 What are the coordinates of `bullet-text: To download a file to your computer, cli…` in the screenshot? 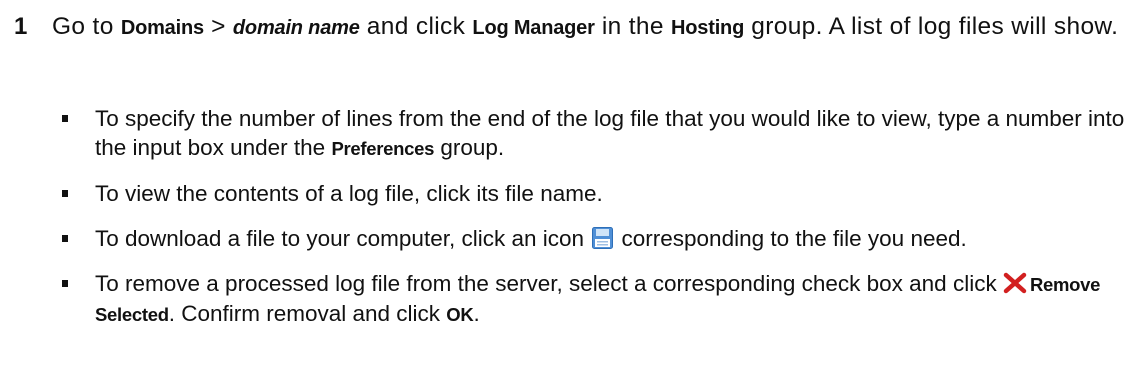 It's located at (343, 238).